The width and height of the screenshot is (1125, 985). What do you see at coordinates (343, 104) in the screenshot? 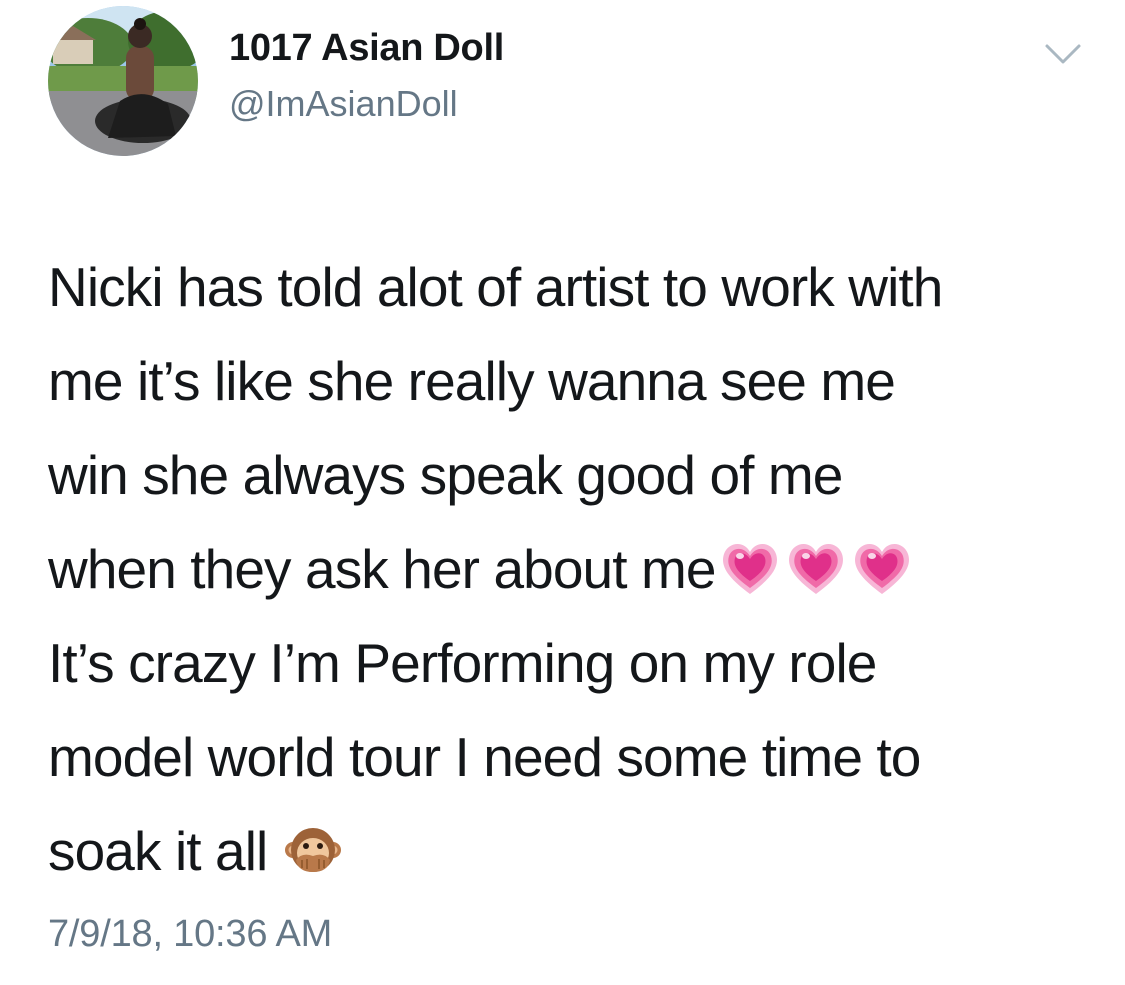
I see `author-handle: @ImAsianDoll` at bounding box center [343, 104].